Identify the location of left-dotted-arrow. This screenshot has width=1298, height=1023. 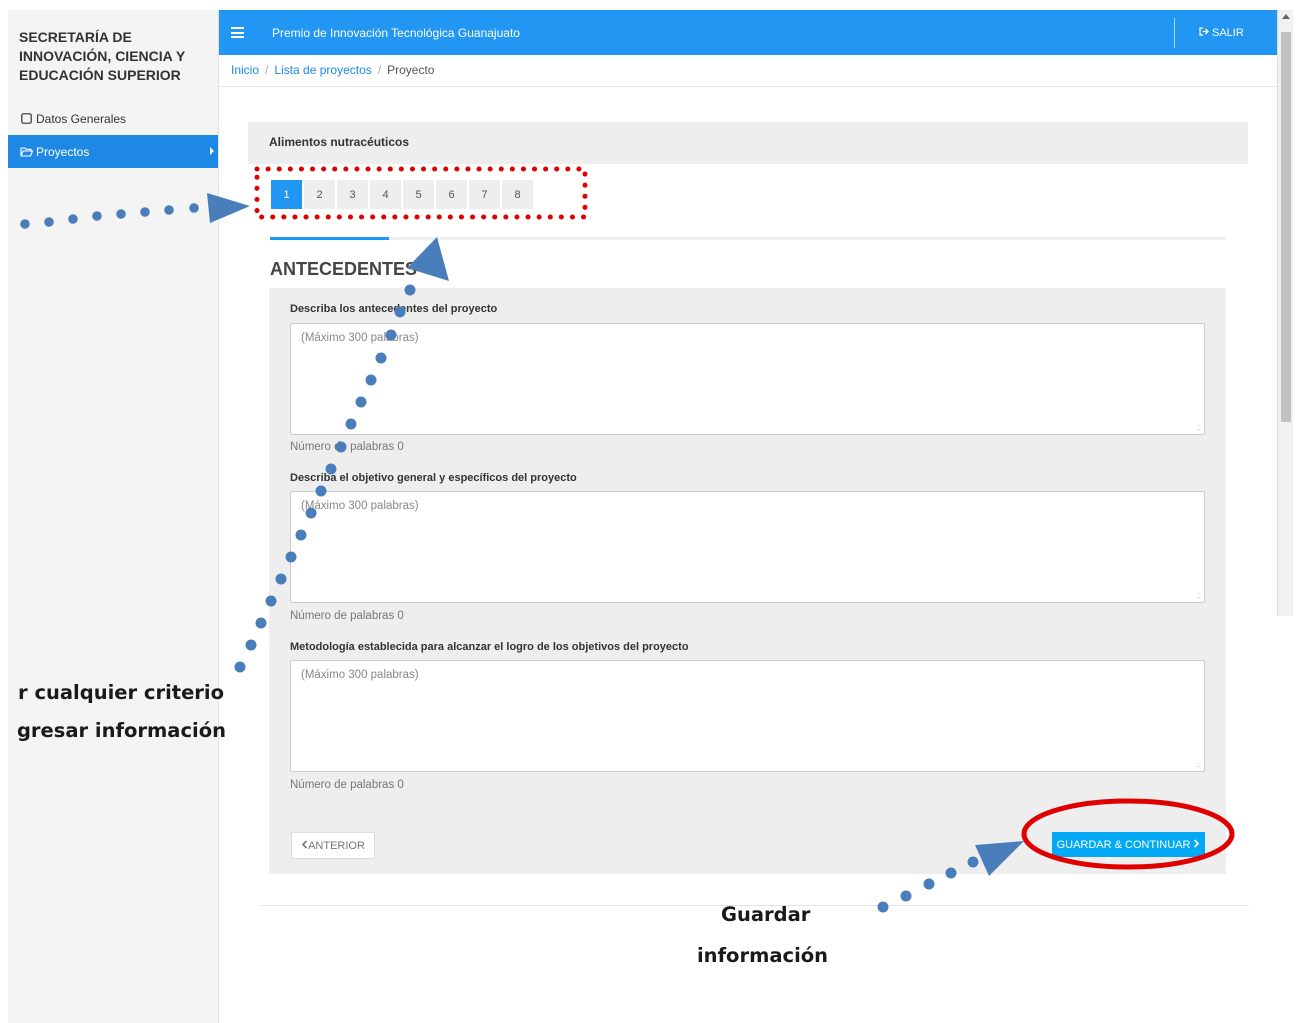
(135, 211).